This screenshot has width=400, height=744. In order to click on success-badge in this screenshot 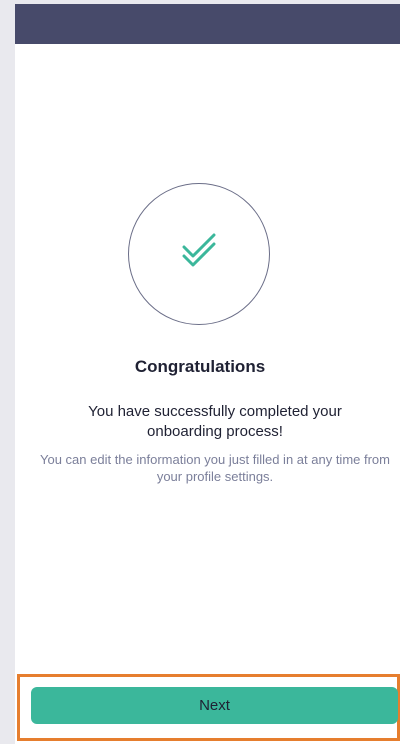, I will do `click(199, 254)`.